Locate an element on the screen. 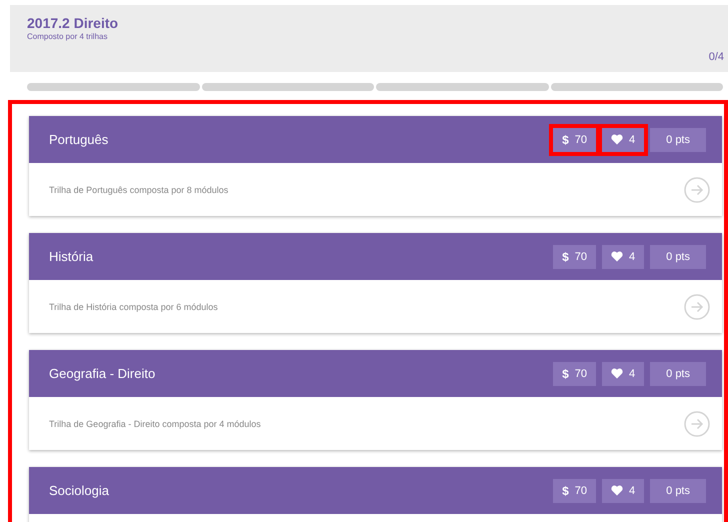 The width and height of the screenshot is (728, 522). track-name: Sociologia is located at coordinates (79, 490).